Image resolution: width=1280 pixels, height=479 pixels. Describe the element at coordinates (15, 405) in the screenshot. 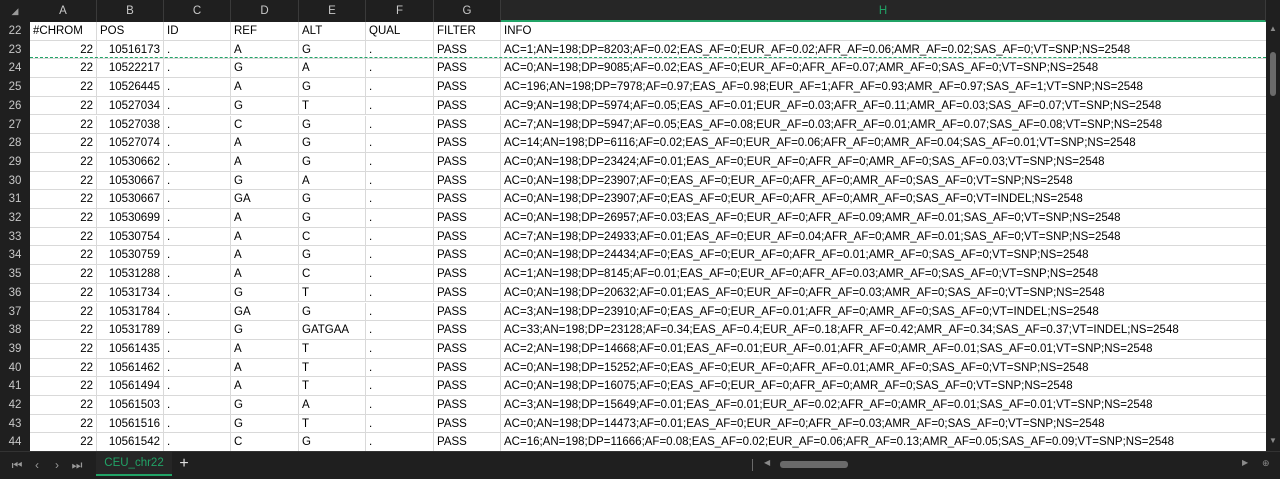

I see `row-header: 42` at that location.